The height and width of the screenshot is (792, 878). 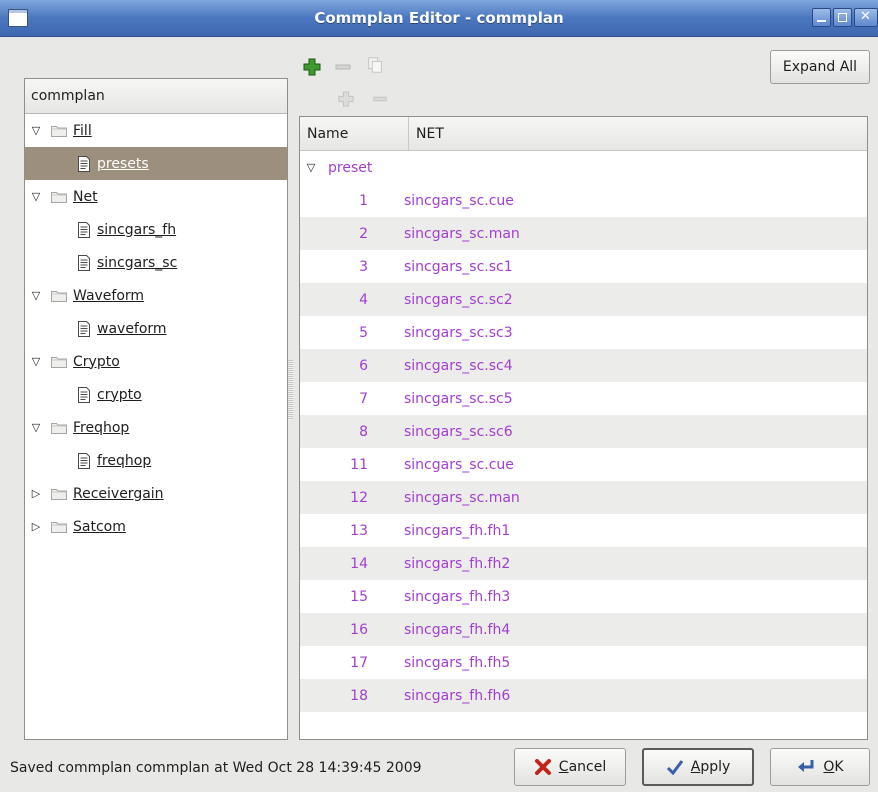 I want to click on tree-item-net: ▽ Net, so click(x=156, y=196).